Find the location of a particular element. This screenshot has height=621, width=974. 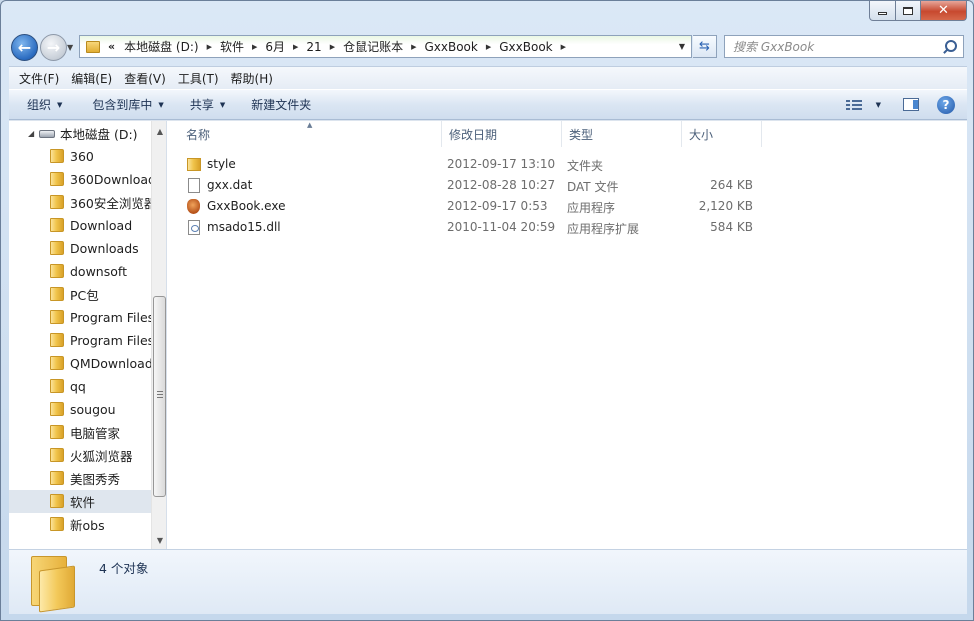

new-folder-label: 新建文件夹 is located at coordinates (281, 105).